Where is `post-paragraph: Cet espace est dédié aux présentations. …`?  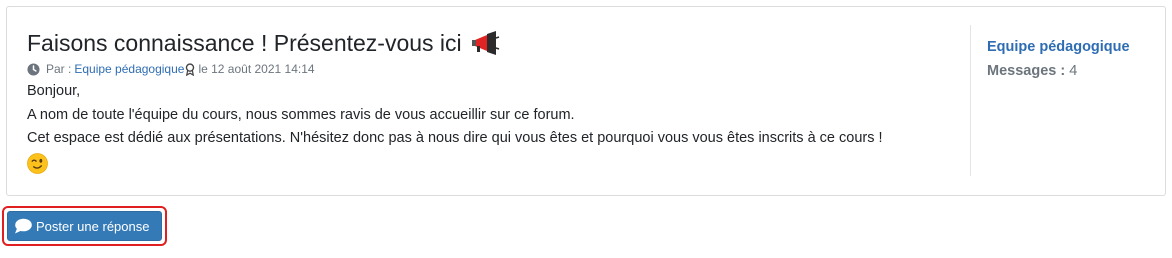
post-paragraph: Cet espace est dédié aux présentations. … is located at coordinates (455, 138).